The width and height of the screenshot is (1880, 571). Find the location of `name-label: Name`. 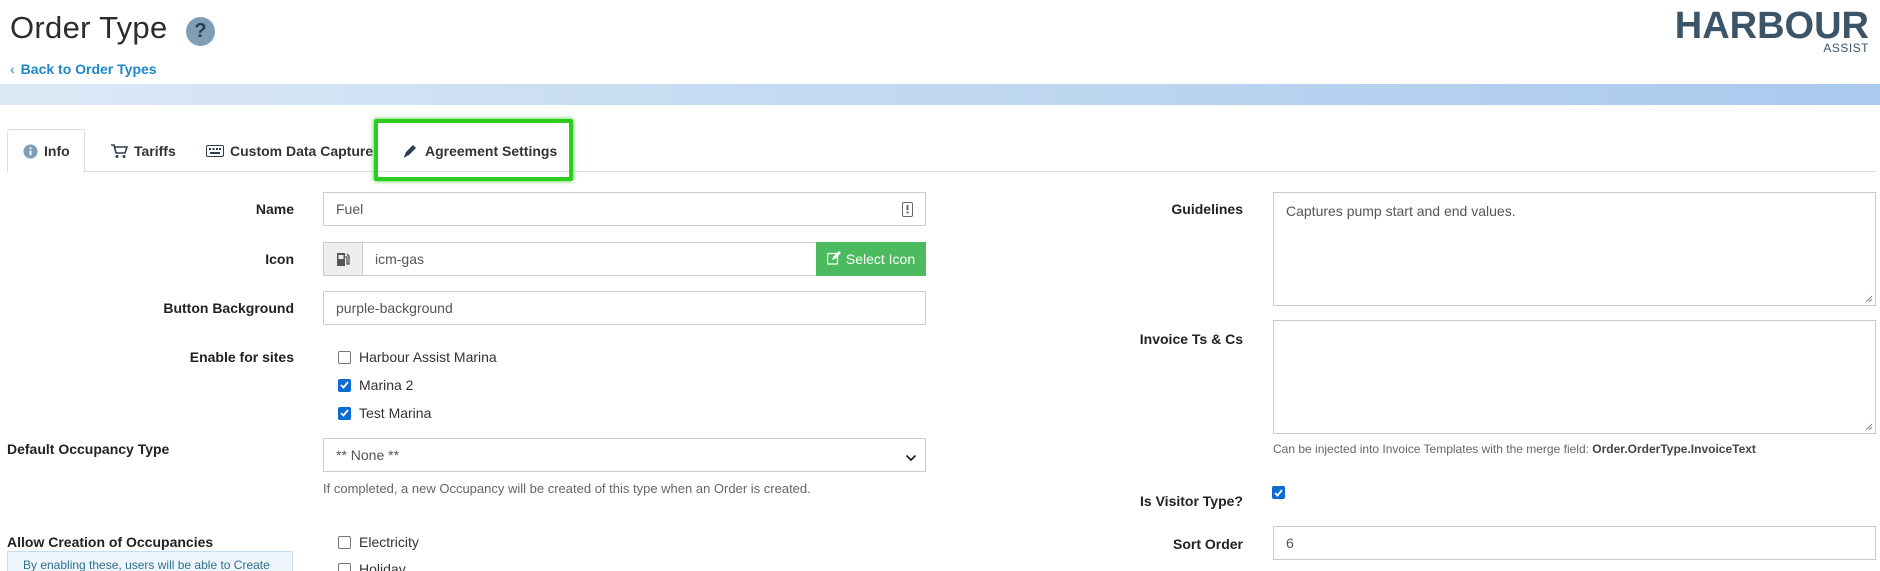

name-label: Name is located at coordinates (274, 209).